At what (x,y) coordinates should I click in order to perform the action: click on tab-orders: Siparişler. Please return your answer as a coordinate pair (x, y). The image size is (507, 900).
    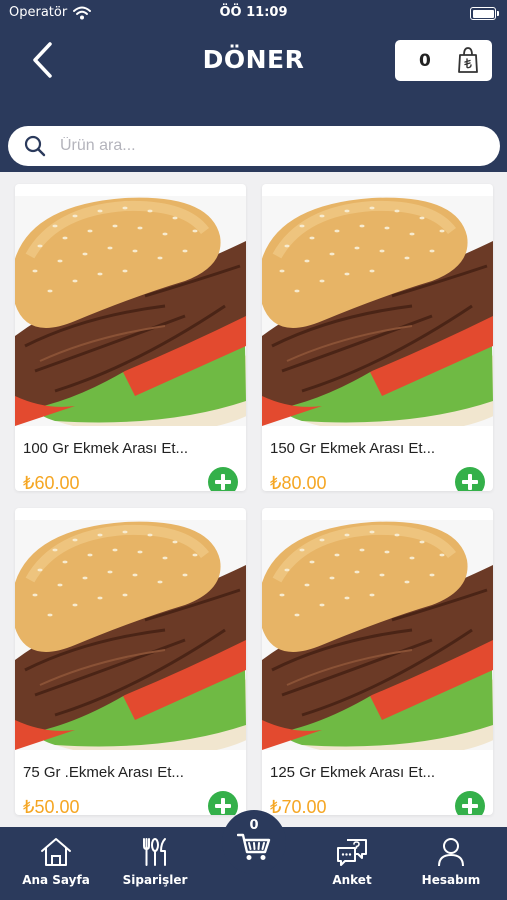
    Looking at the image, I should click on (155, 862).